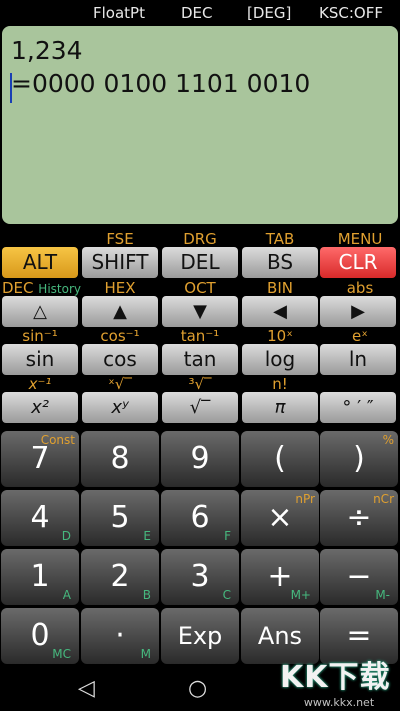 The width and height of the screenshot is (400, 711). I want to click on back-icon: ◁, so click(86, 688).